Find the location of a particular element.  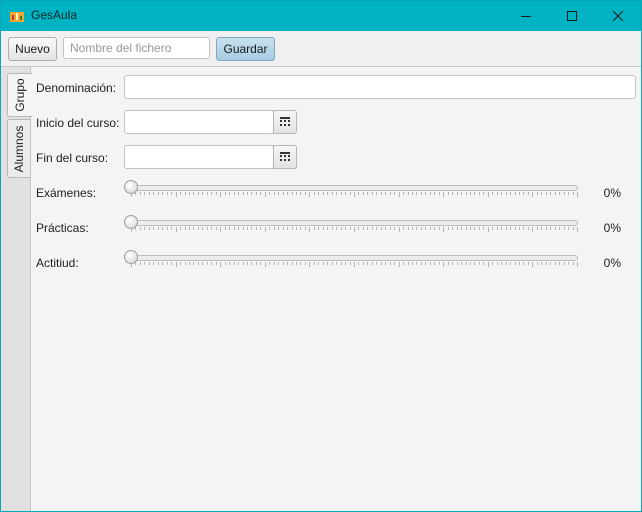

new-button: Nuevo is located at coordinates (32, 49).